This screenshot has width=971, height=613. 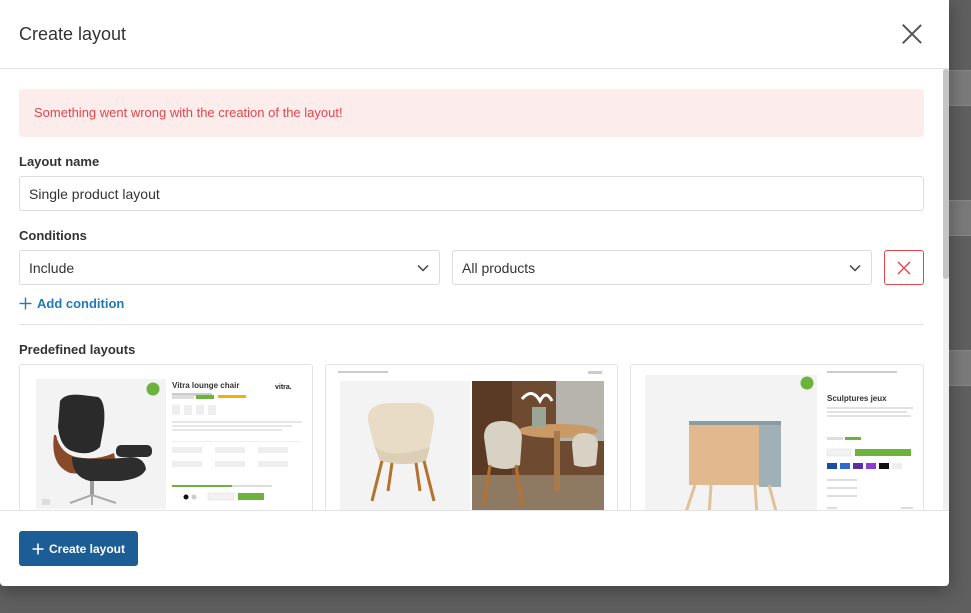 I want to click on modal-scrollbar, so click(x=946, y=289).